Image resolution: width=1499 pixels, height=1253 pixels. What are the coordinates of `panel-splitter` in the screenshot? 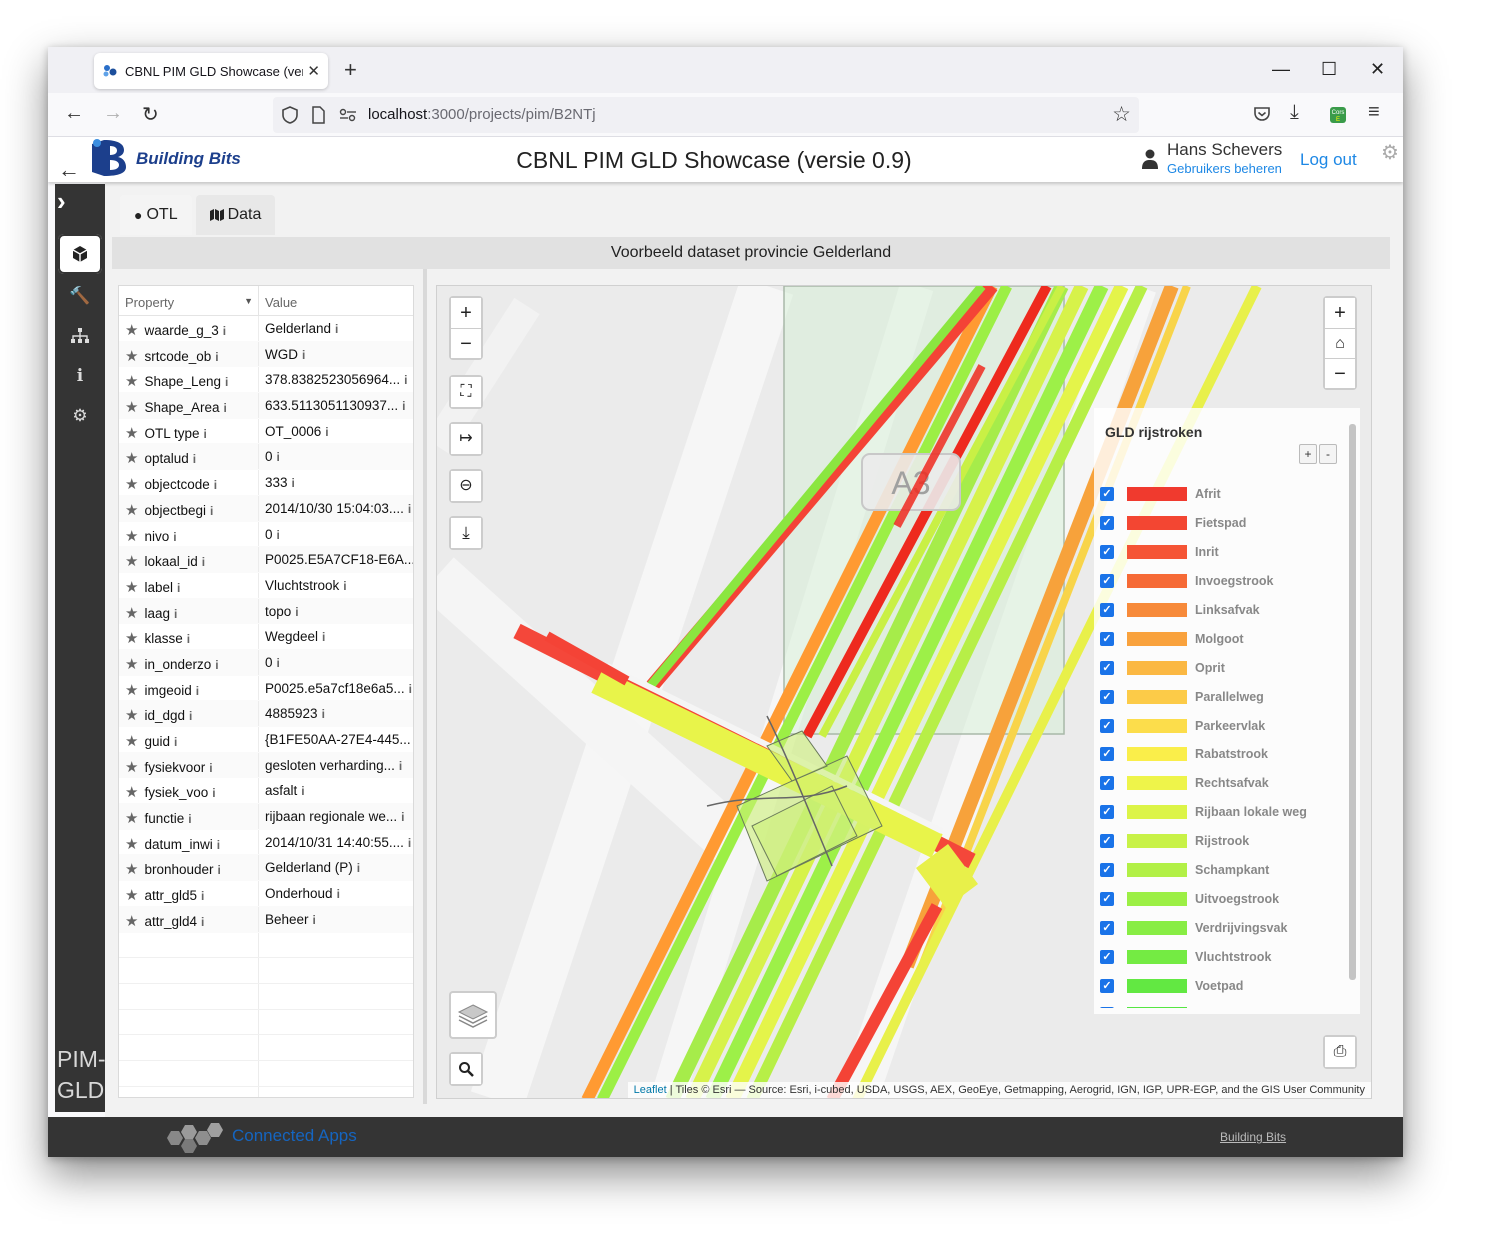 It's located at (425, 686).